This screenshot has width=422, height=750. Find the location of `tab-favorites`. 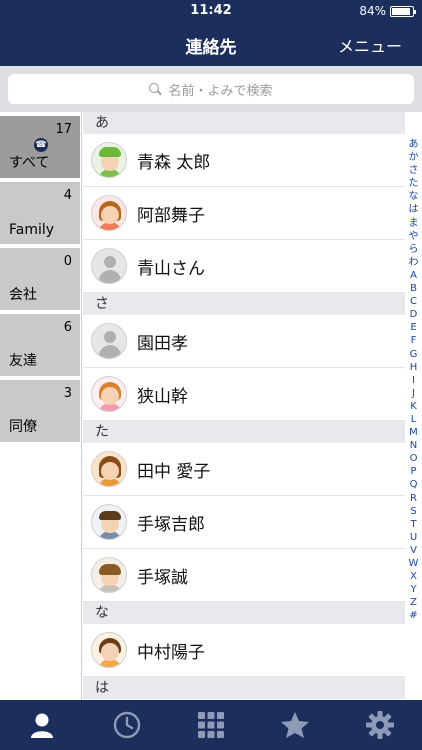

tab-favorites is located at coordinates (295, 725).